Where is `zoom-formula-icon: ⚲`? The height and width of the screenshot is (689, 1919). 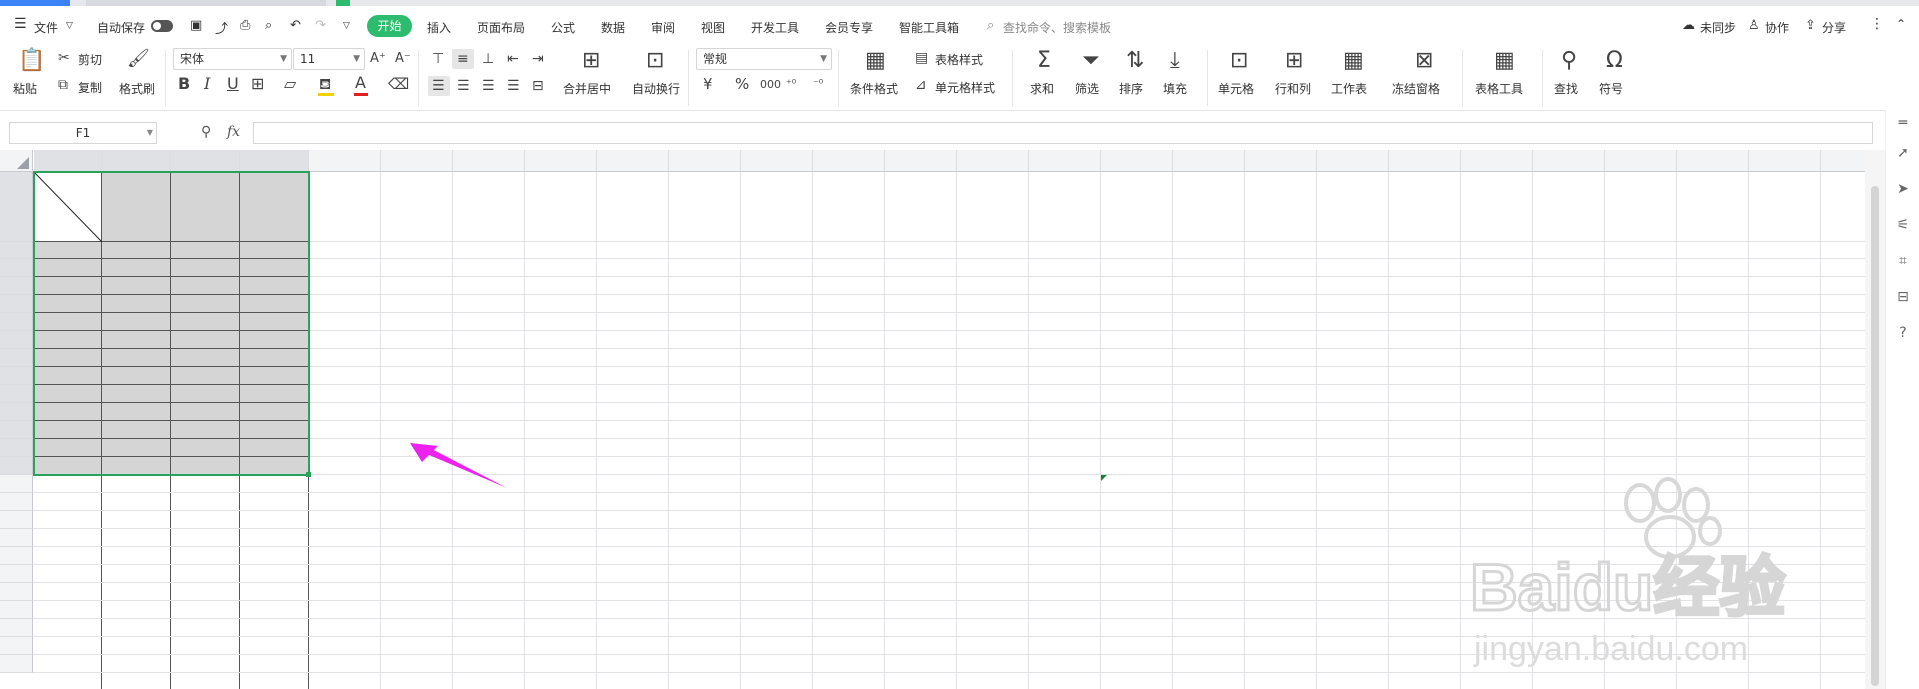
zoom-formula-icon: ⚲ is located at coordinates (206, 132).